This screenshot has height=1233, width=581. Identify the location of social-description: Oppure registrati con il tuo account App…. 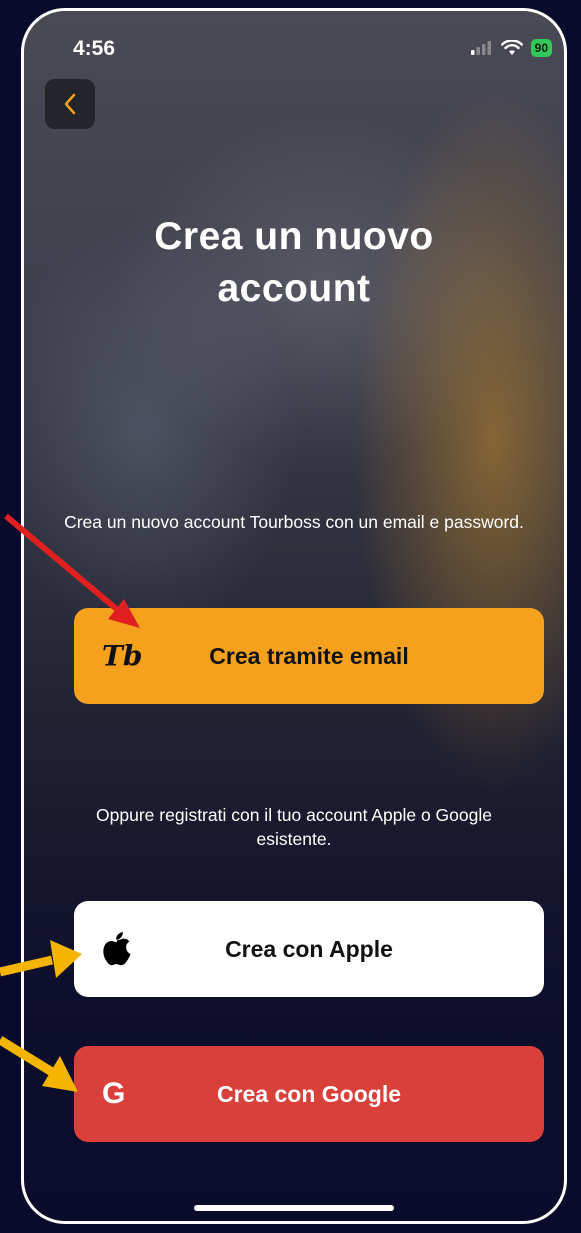
(294, 827).